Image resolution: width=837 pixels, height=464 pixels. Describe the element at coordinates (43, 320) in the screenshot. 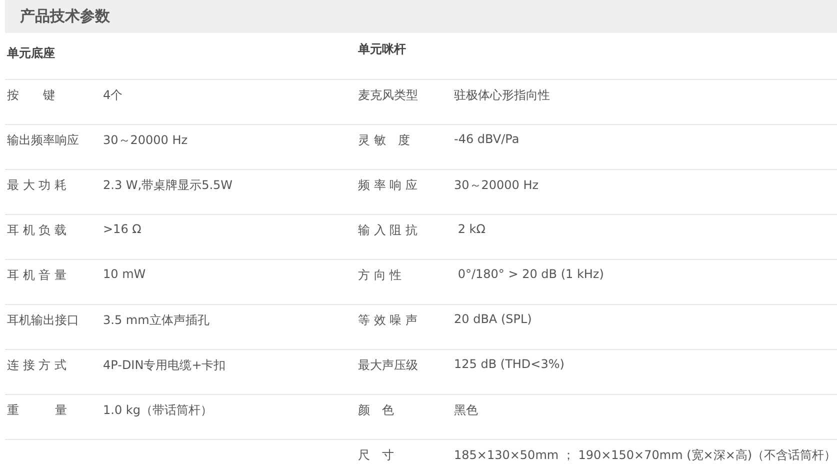

I see `spec-label: 耳机输出接口` at that location.